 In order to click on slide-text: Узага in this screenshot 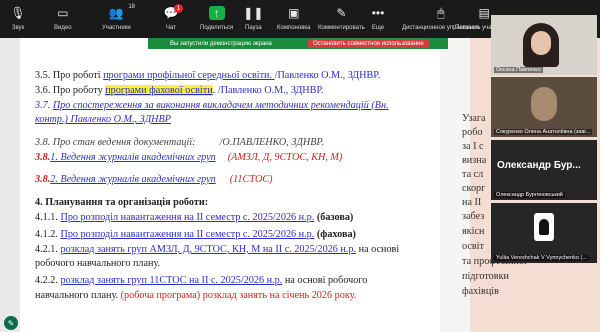, I will do `click(474, 118)`.